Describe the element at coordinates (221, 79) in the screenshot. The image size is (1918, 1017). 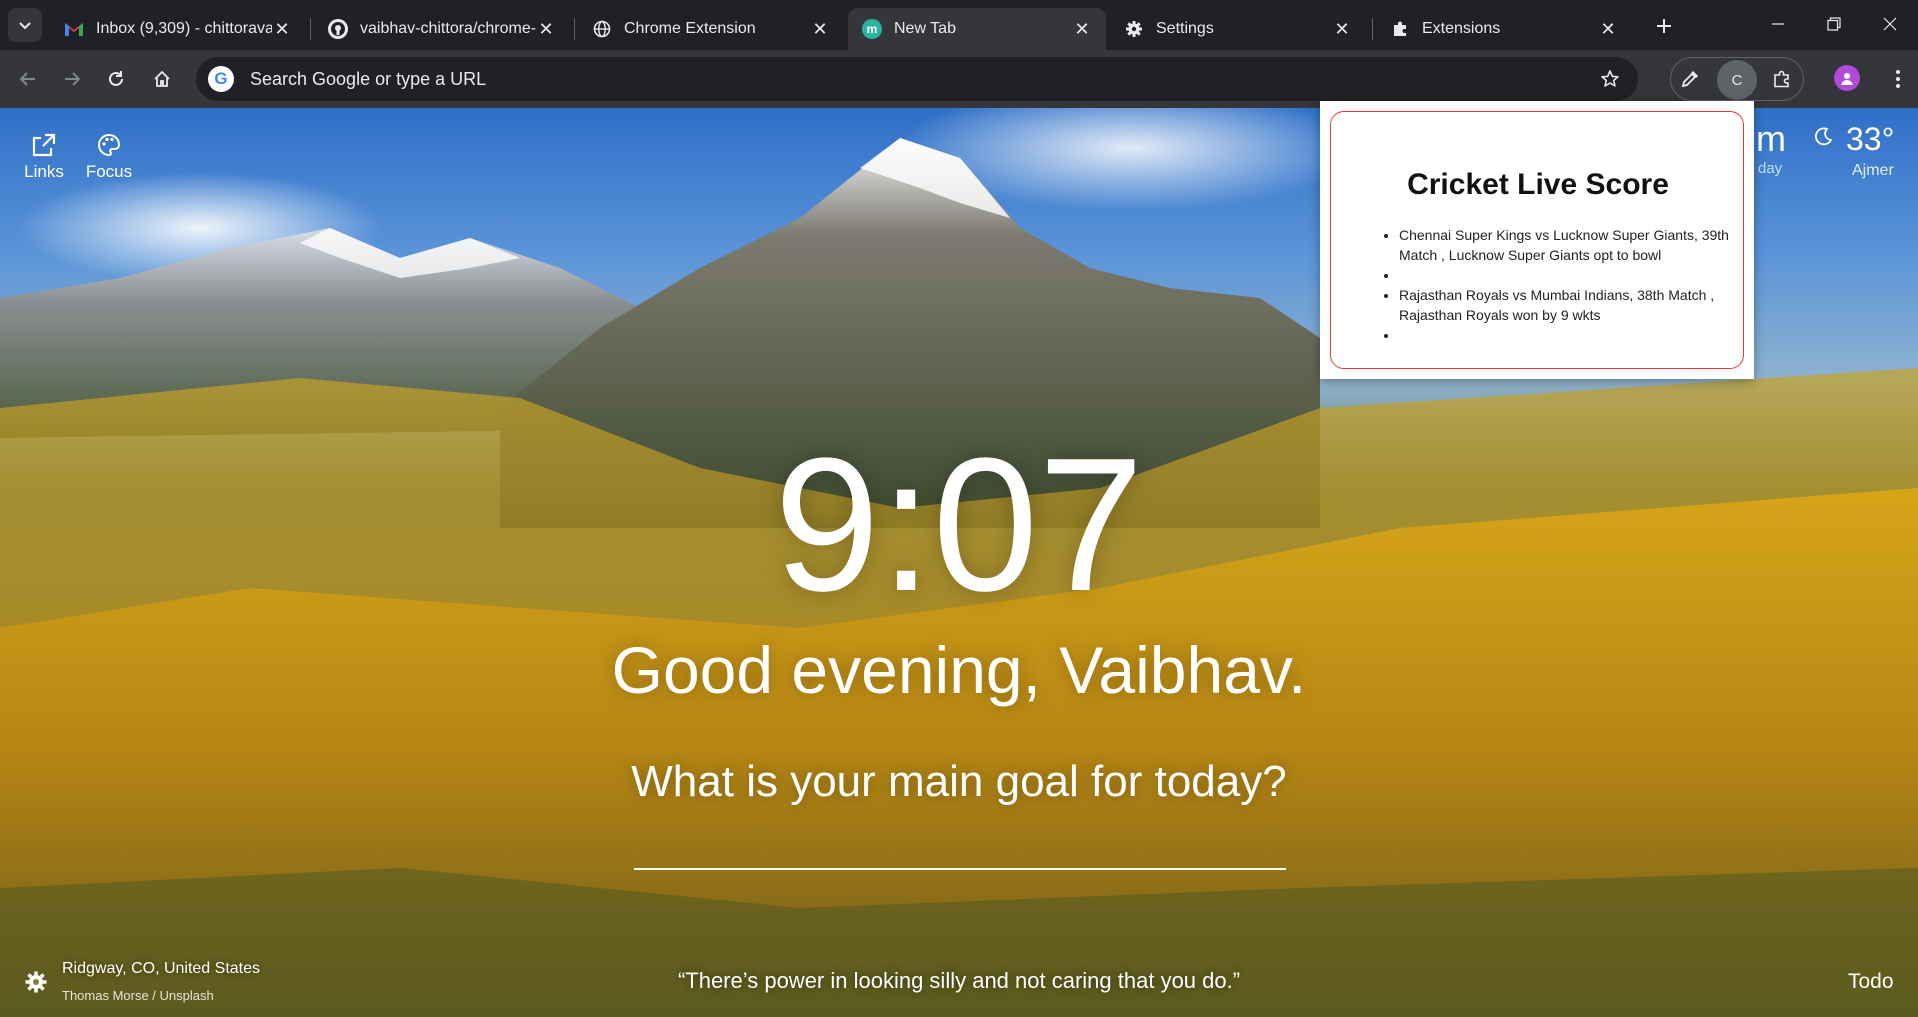
I see `google-icon: G` at that location.